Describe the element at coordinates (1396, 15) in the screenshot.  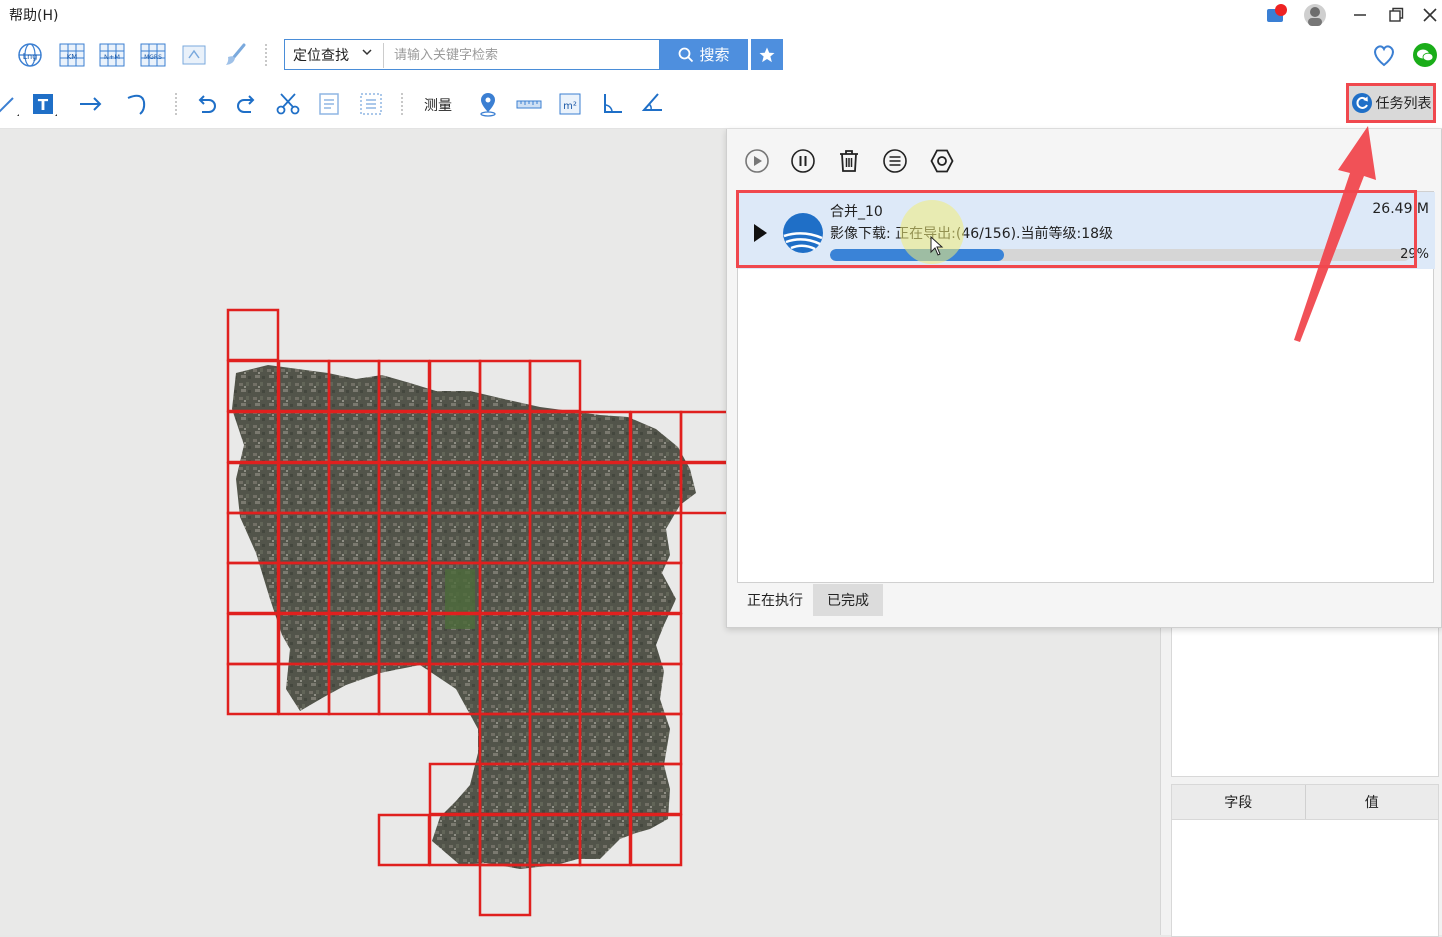
I see `restore-icon` at that location.